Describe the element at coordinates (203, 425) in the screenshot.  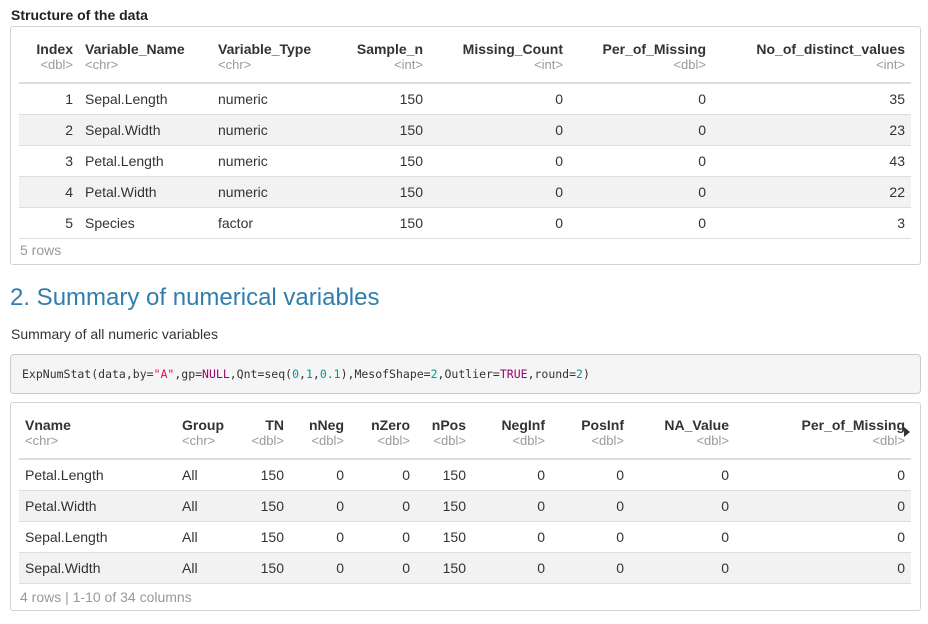
I see `column-header: Group` at that location.